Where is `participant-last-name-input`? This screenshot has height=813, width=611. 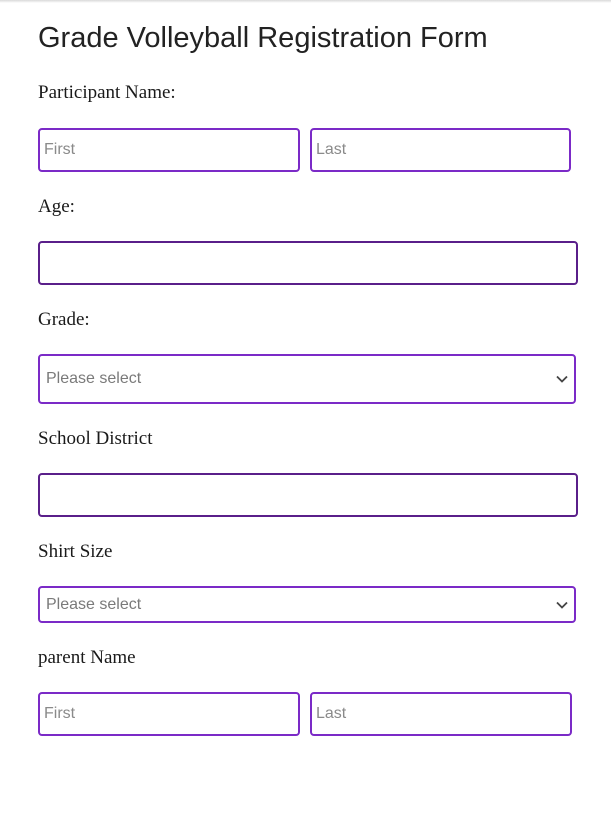
participant-last-name-input is located at coordinates (440, 150).